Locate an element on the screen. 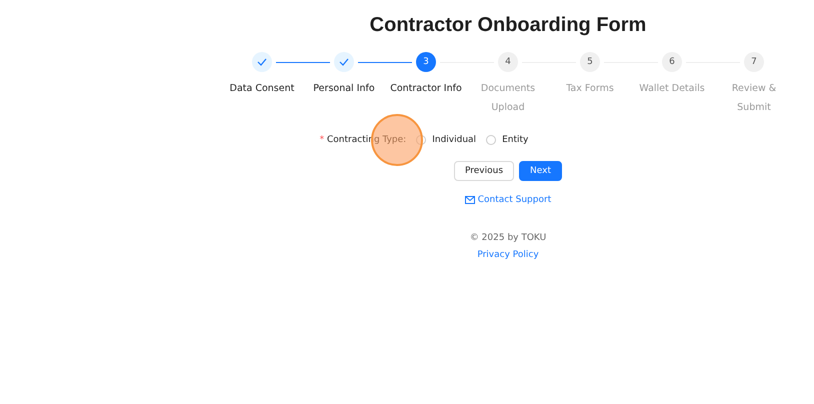  copyright-text: © 2025 by TOKU is located at coordinates (508, 238).